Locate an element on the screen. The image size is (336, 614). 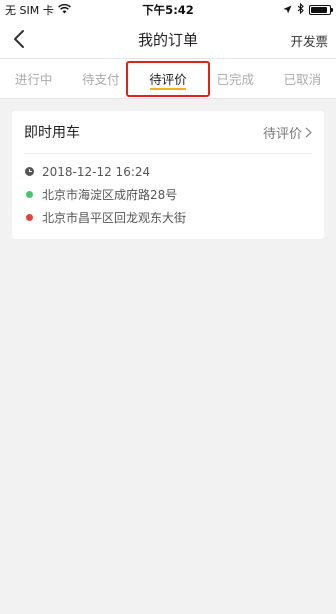
back-button is located at coordinates (19, 39).